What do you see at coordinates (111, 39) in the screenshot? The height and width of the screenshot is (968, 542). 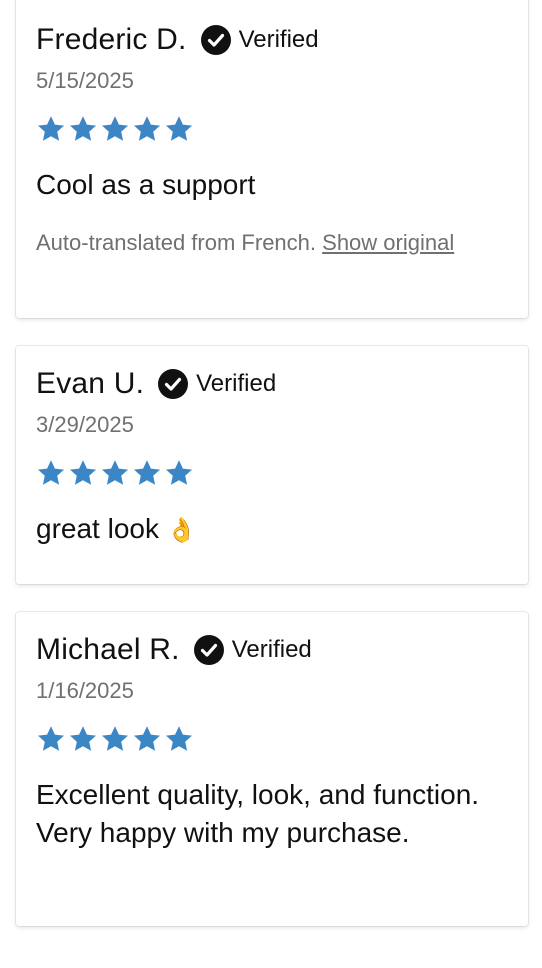 I see `reviewer-name: Frederic D.` at bounding box center [111, 39].